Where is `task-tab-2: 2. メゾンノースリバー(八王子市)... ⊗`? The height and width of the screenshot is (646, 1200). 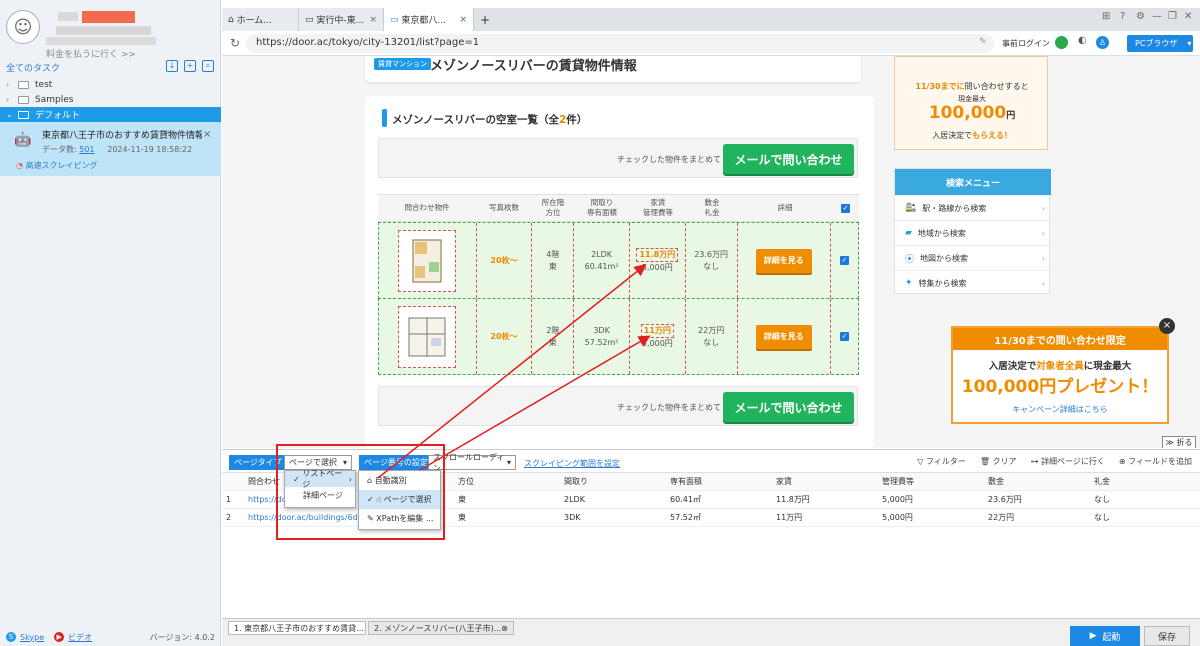
task-tab-2: 2. メゾンノースリバー(八王子市)... ⊗ is located at coordinates (441, 628).